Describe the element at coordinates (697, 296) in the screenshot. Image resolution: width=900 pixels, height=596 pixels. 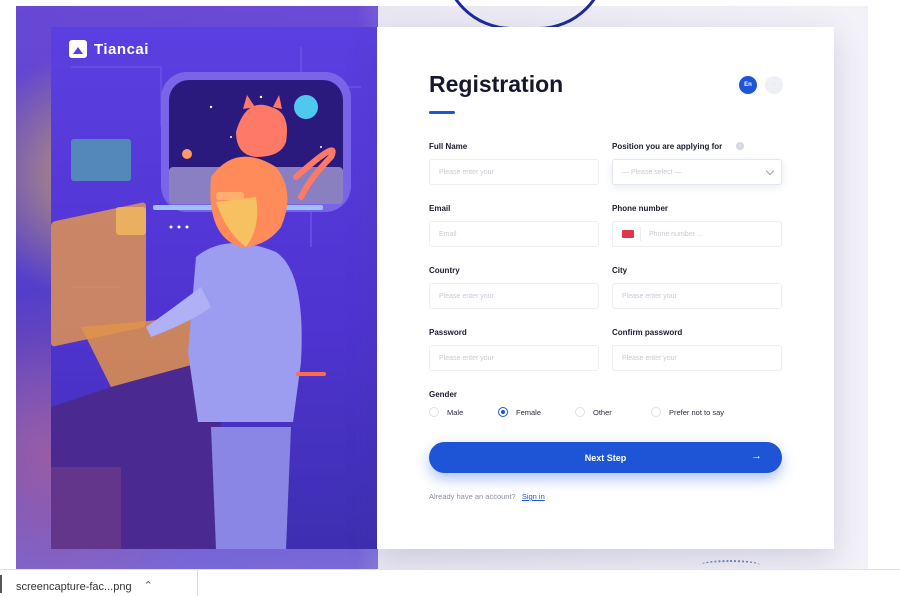
I see `city-input: Please enter your` at that location.